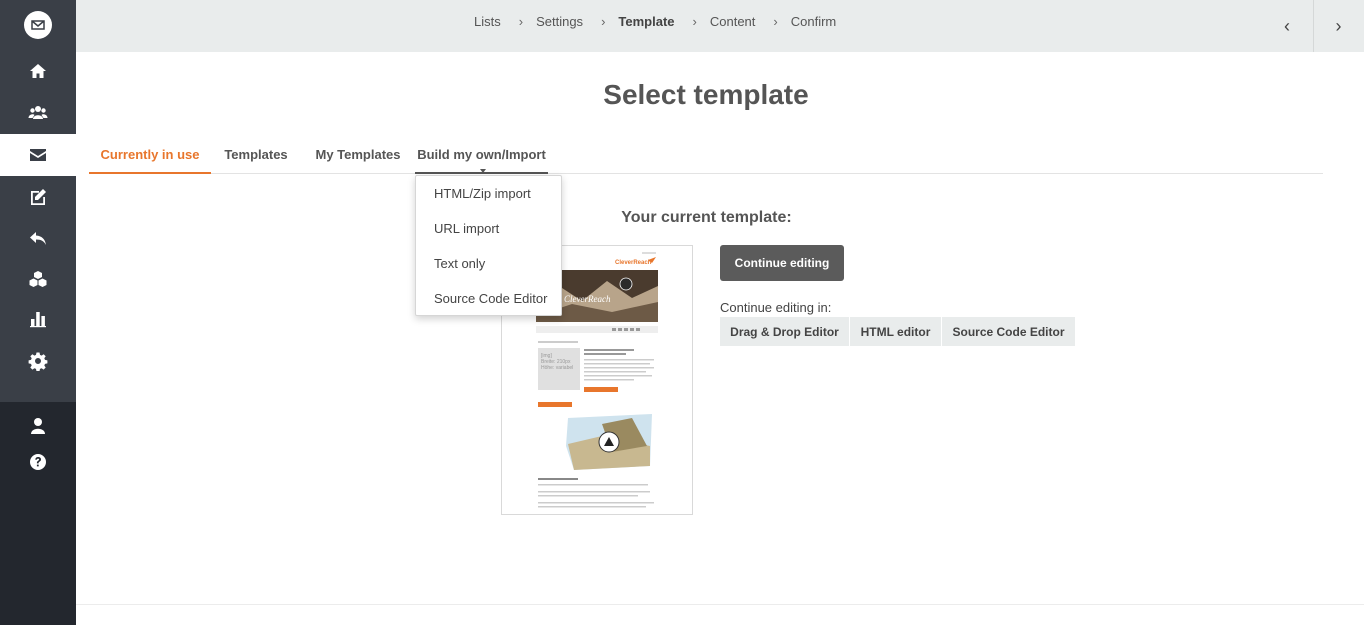  Describe the element at coordinates (38, 426) in the screenshot. I see `user-icon` at that location.